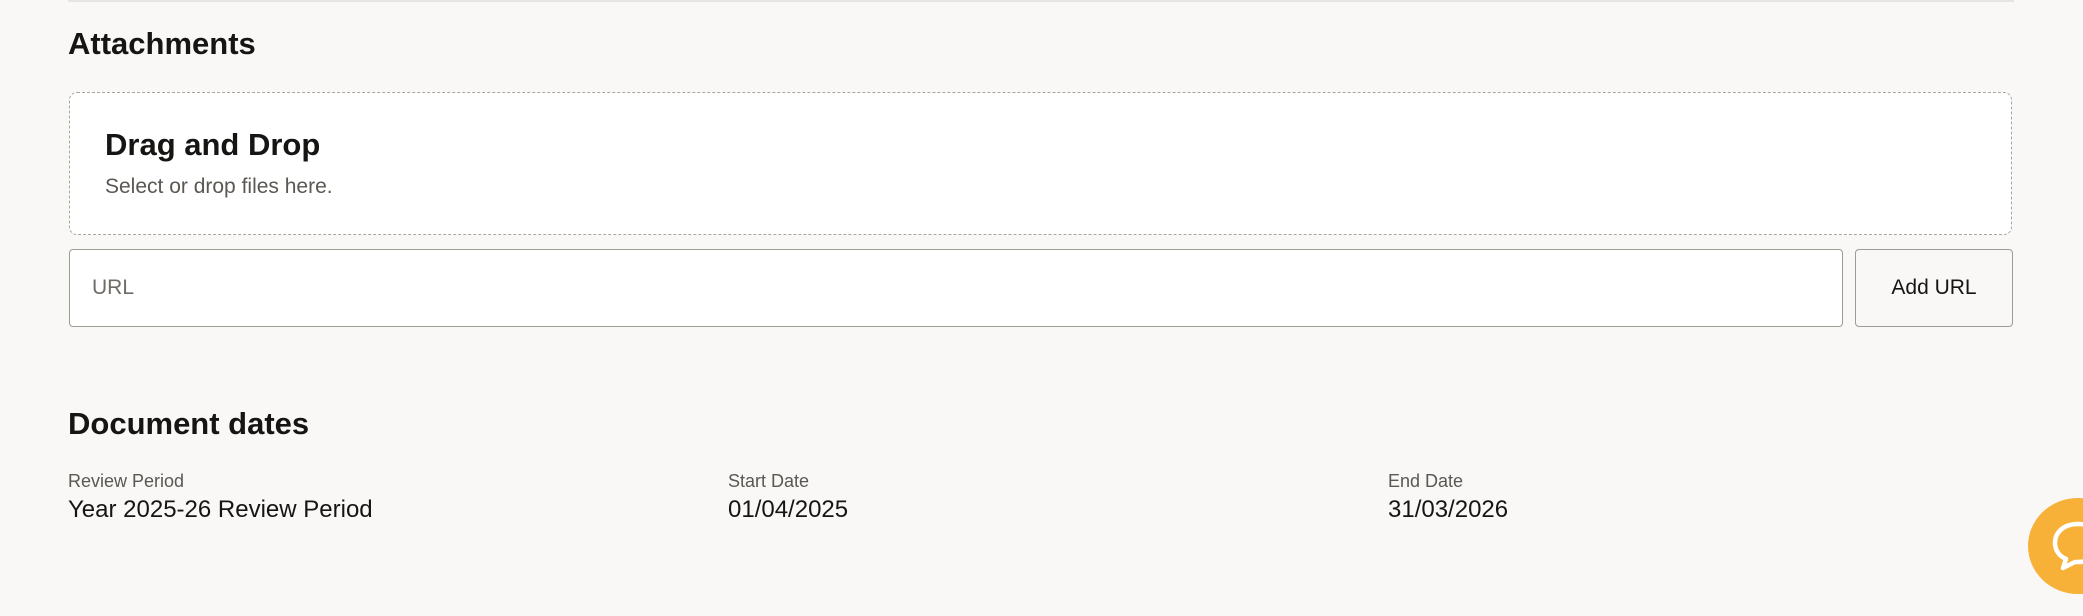  Describe the element at coordinates (219, 186) in the screenshot. I see `dropzone-hint: Select or drop files here.` at that location.